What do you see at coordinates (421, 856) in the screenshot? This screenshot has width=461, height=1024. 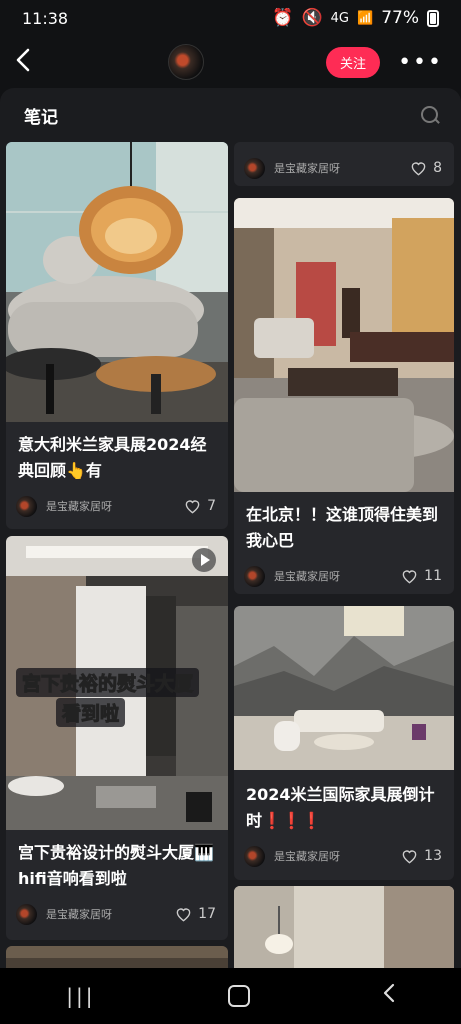 I see `like-button: 13` at bounding box center [421, 856].